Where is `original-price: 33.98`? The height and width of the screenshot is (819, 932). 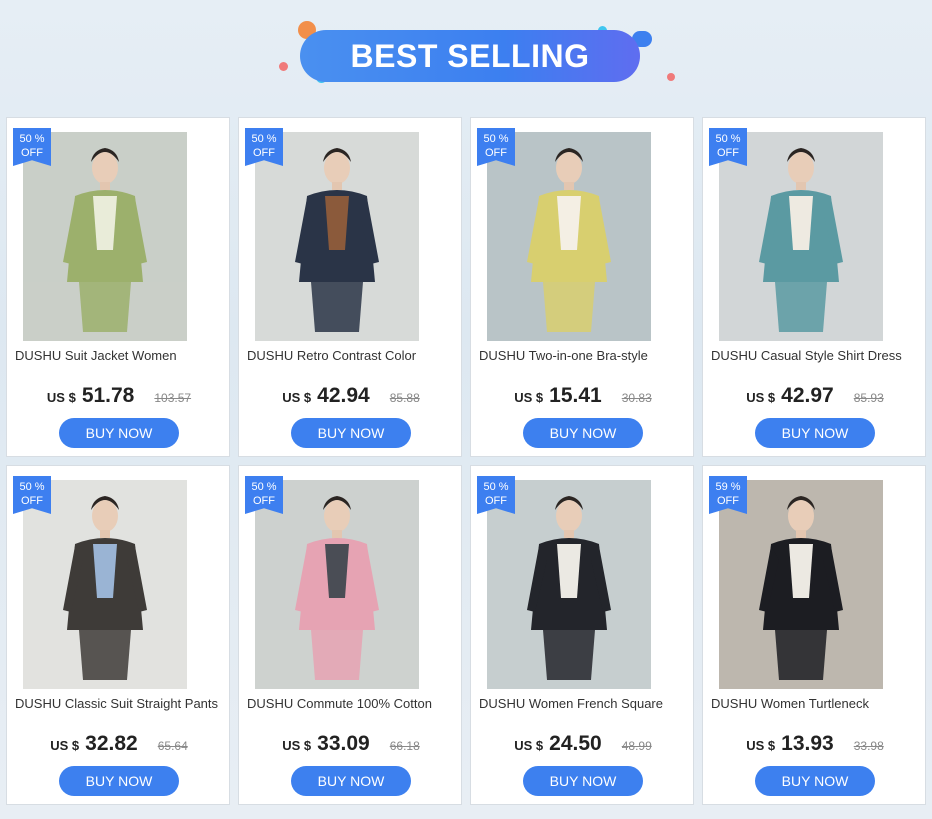
original-price: 33.98 is located at coordinates (868, 746).